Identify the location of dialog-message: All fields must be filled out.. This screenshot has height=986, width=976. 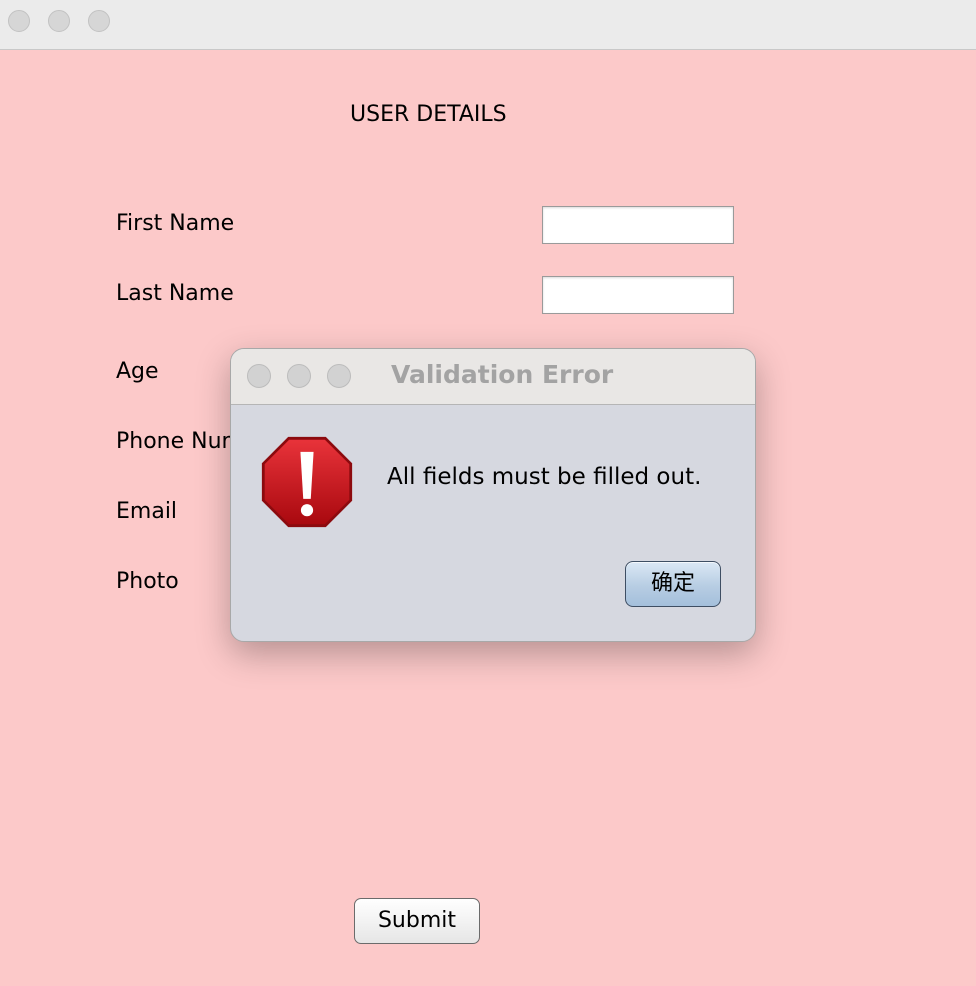
(544, 477).